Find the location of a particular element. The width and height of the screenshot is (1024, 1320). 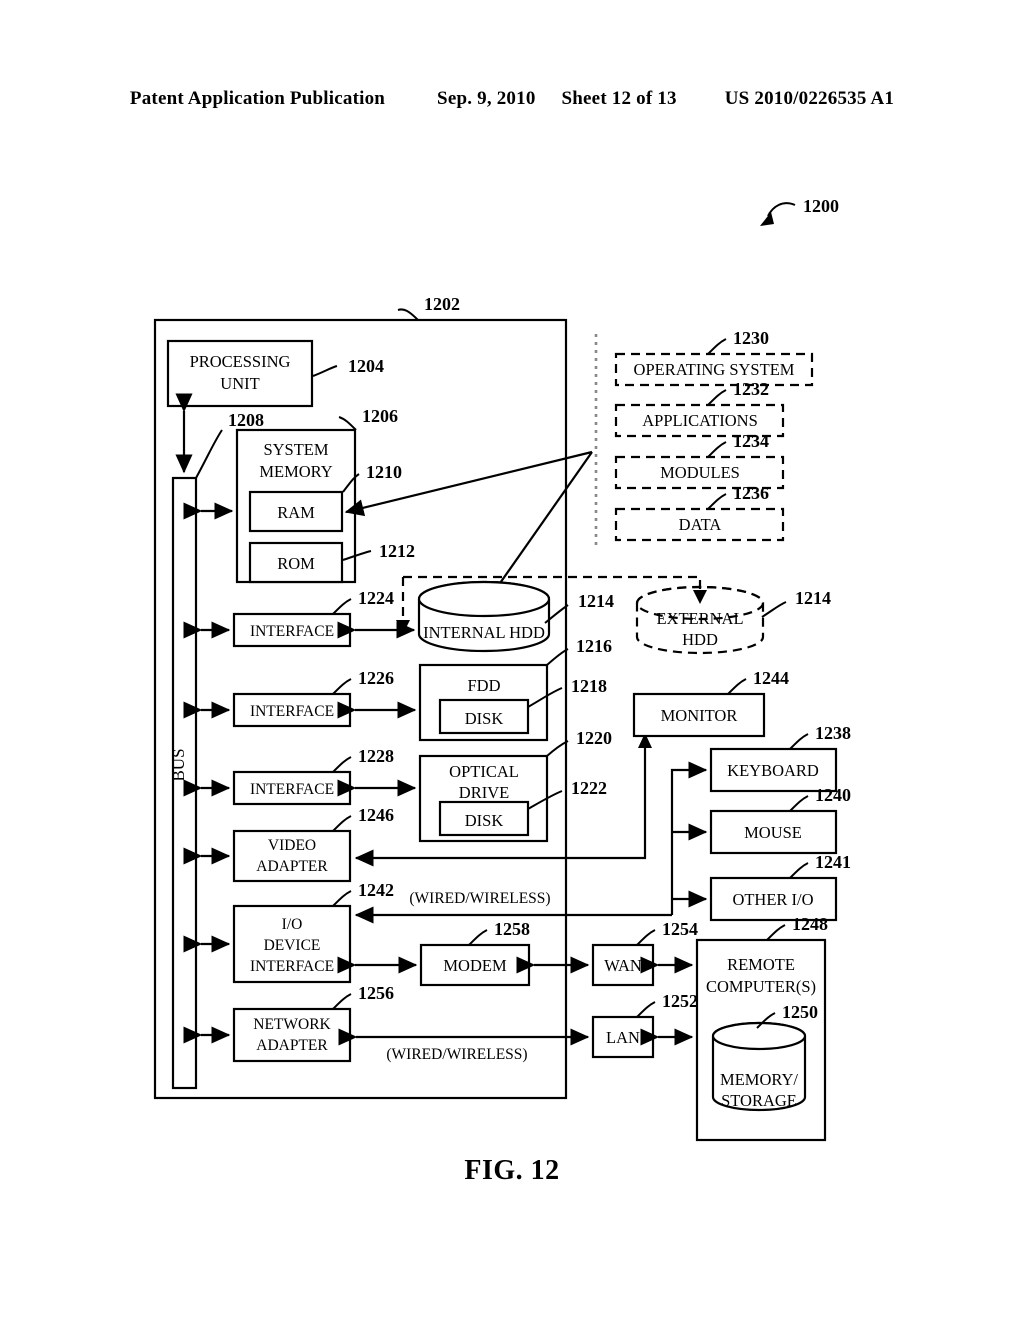

callout-1232: 1232 is located at coordinates (738, 392).